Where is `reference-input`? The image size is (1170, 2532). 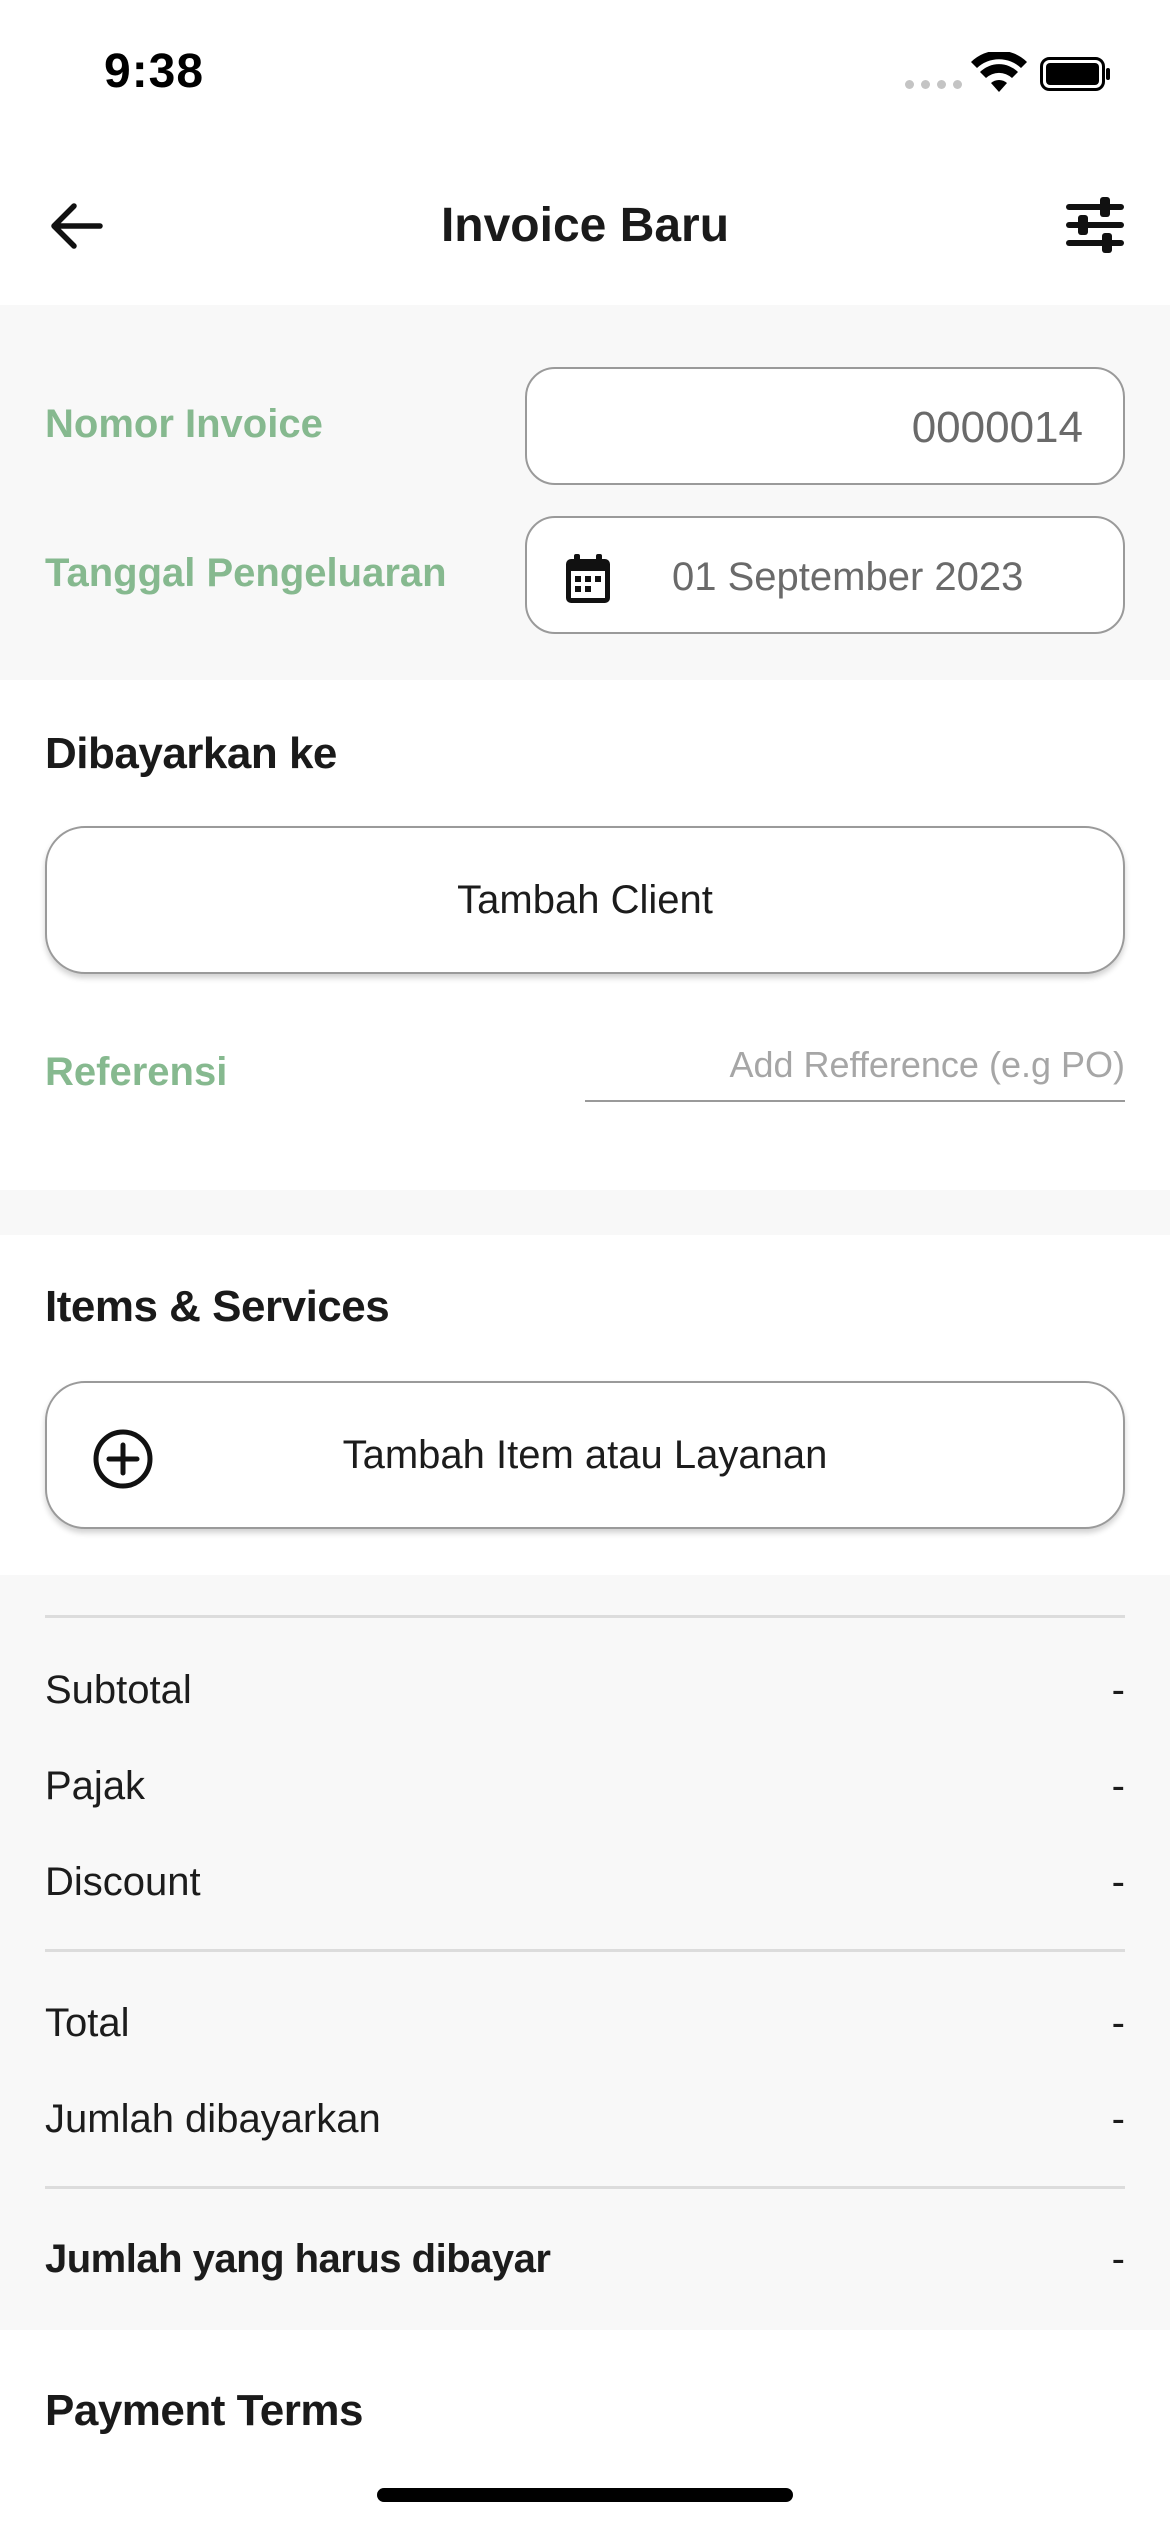 reference-input is located at coordinates (855, 1066).